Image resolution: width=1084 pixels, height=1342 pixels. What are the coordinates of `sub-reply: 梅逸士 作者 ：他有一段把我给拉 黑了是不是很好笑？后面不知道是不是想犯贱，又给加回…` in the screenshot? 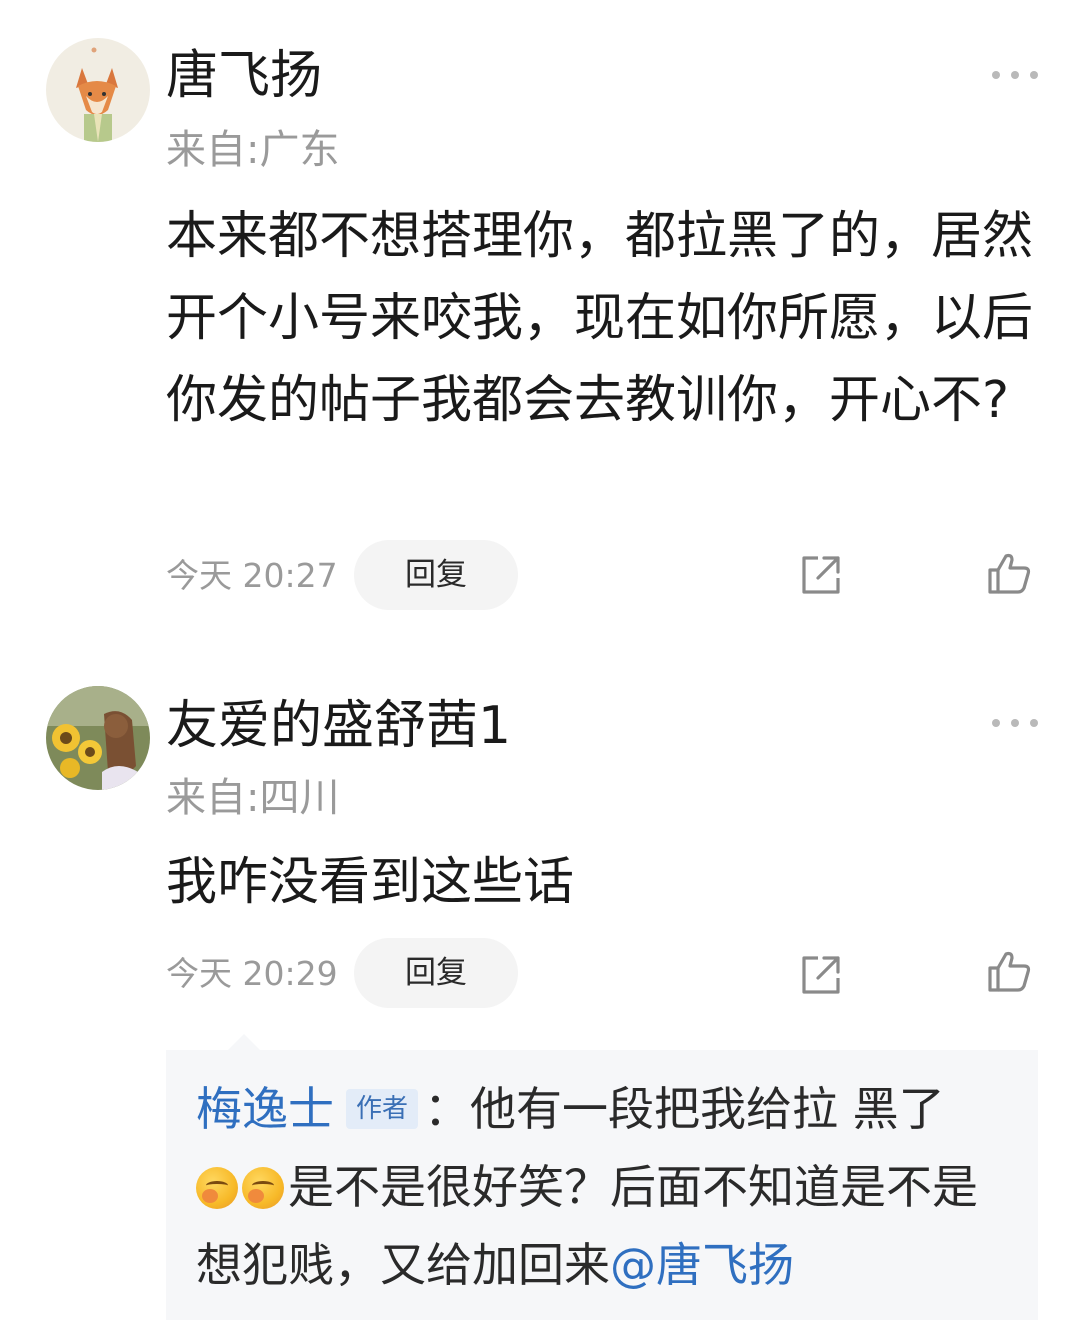 It's located at (601, 1187).